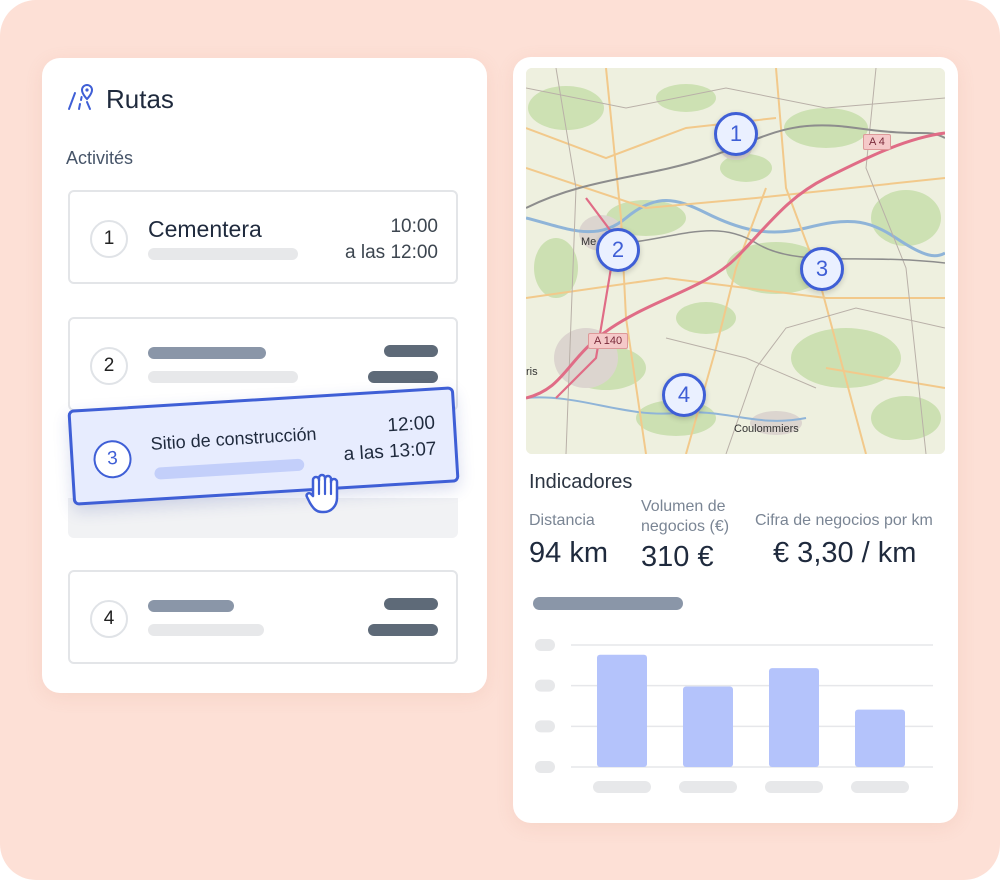  Describe the element at coordinates (608, 341) in the screenshot. I see `road-label: A 140` at that location.